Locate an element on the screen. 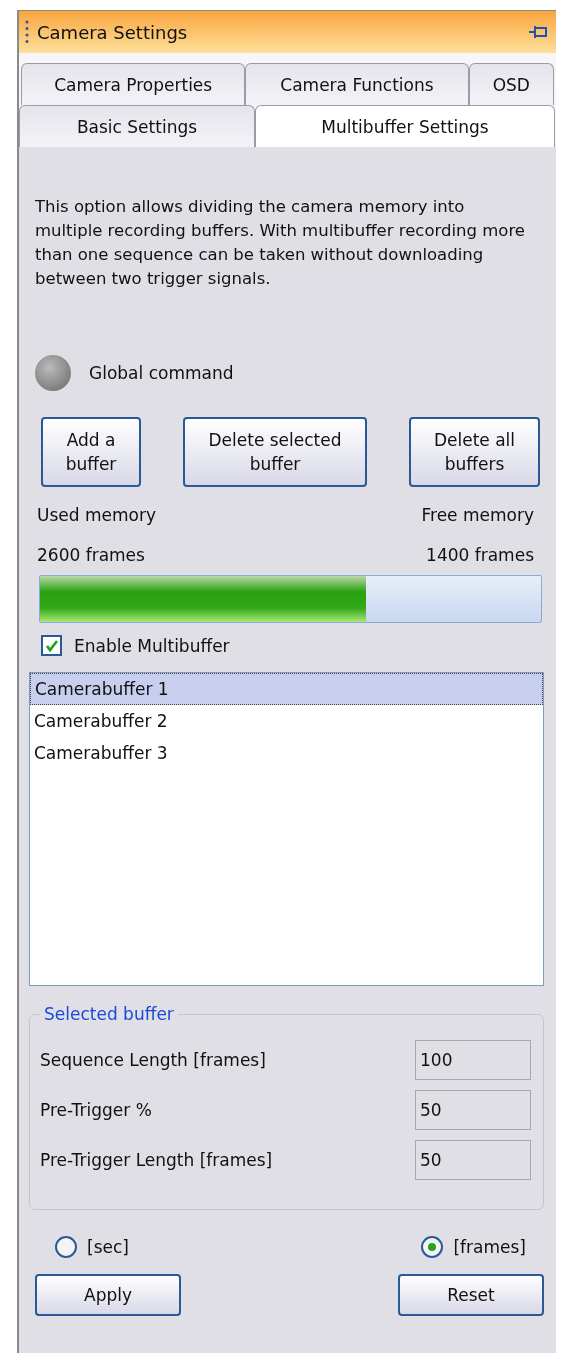 This screenshot has height=1353, width=568. radio-label: [frames] is located at coordinates (489, 1247).